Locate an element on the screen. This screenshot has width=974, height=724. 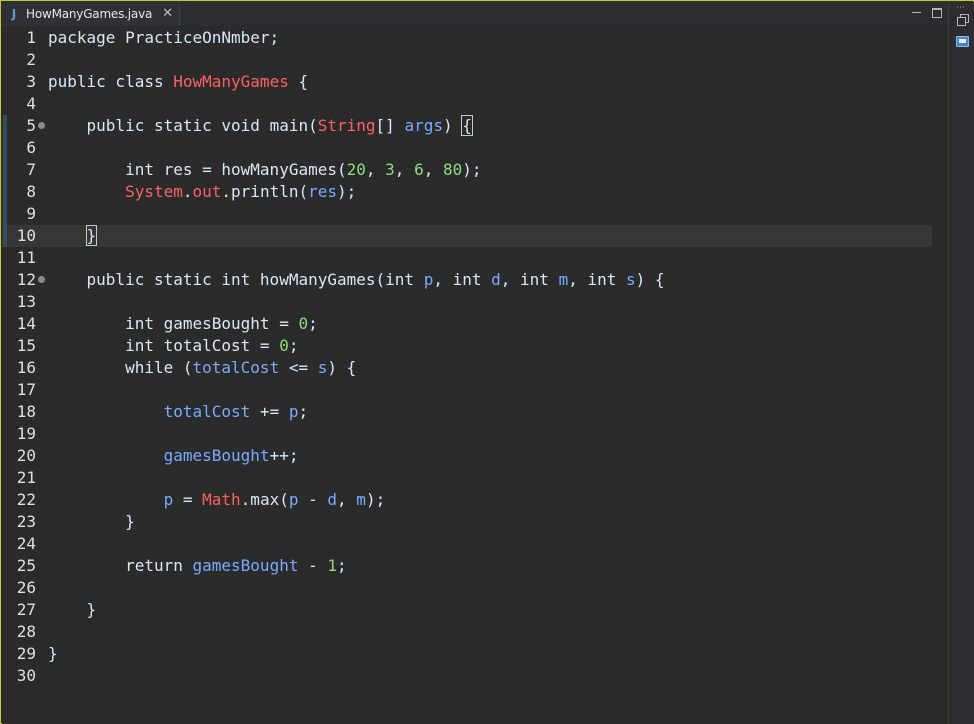
code-line: 13 is located at coordinates (467, 302).